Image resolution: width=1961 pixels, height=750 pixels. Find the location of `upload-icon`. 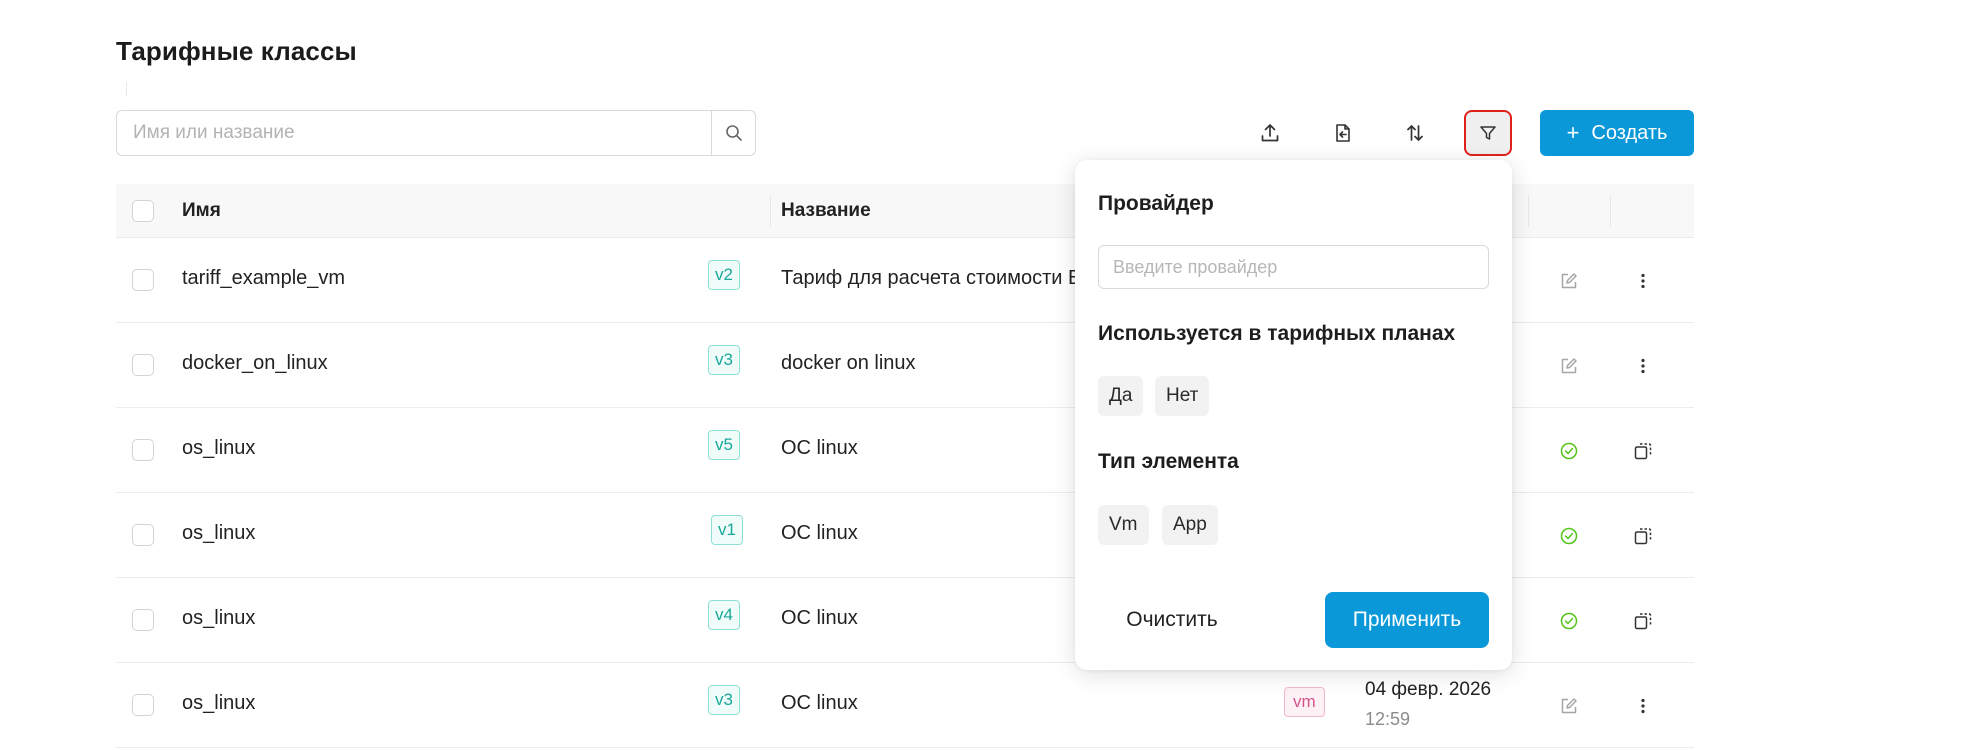

upload-icon is located at coordinates (1270, 133).